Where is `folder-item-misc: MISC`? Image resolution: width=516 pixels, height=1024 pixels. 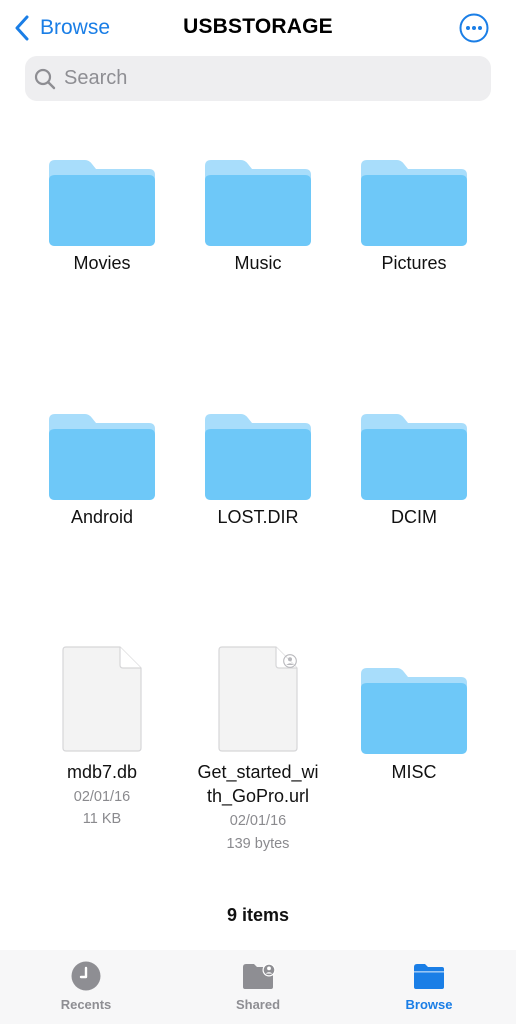 folder-item-misc: MISC is located at coordinates (414, 730).